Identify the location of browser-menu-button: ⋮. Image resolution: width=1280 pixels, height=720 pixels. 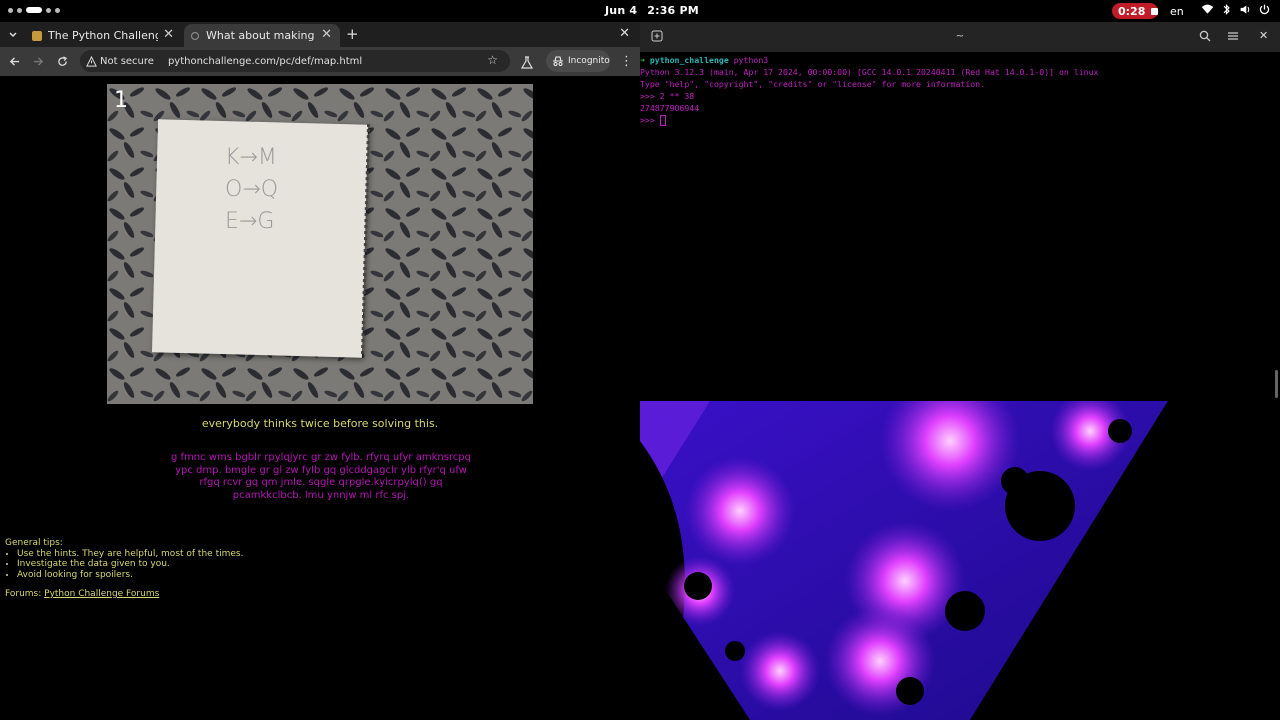
(626, 61).